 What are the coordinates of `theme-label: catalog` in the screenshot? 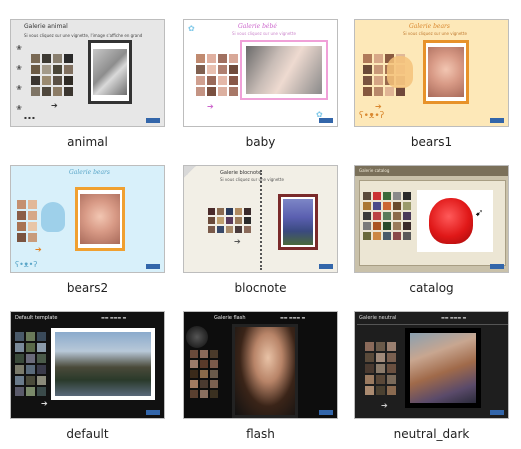 It's located at (431, 288).